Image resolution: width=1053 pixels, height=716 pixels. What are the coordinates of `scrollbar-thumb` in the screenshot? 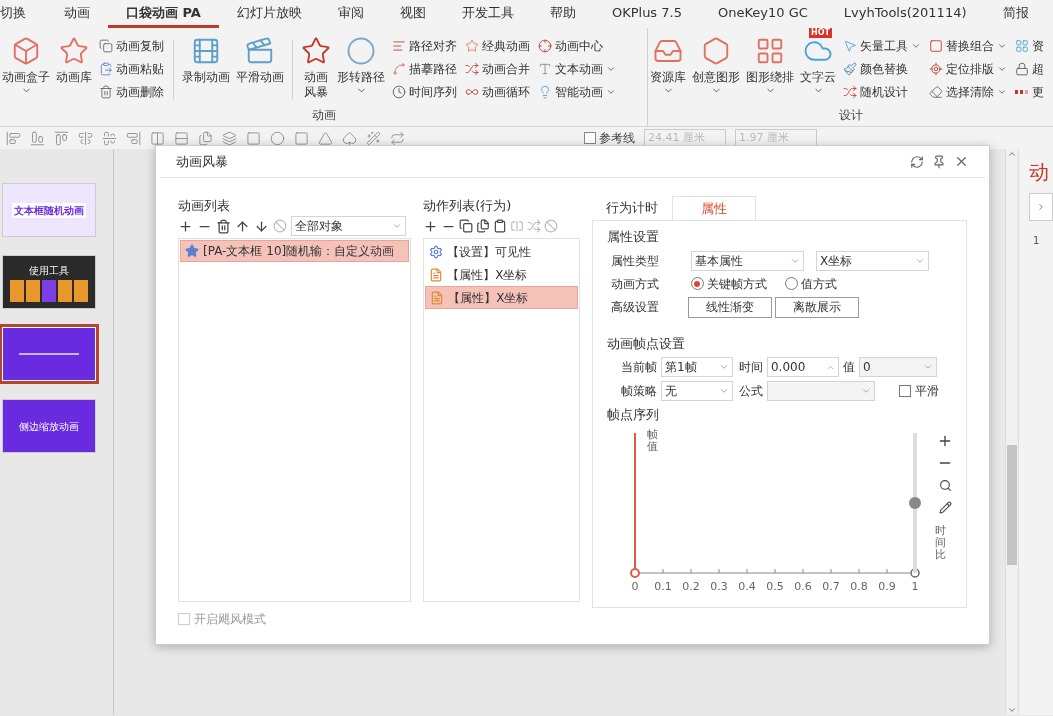 It's located at (1012, 505).